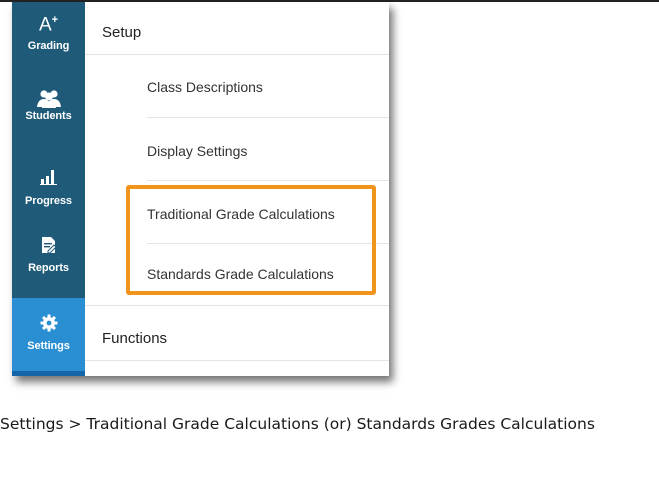 The height and width of the screenshot is (483, 659). What do you see at coordinates (197, 151) in the screenshot?
I see `menu-item-display-settings: Display Settings` at bounding box center [197, 151].